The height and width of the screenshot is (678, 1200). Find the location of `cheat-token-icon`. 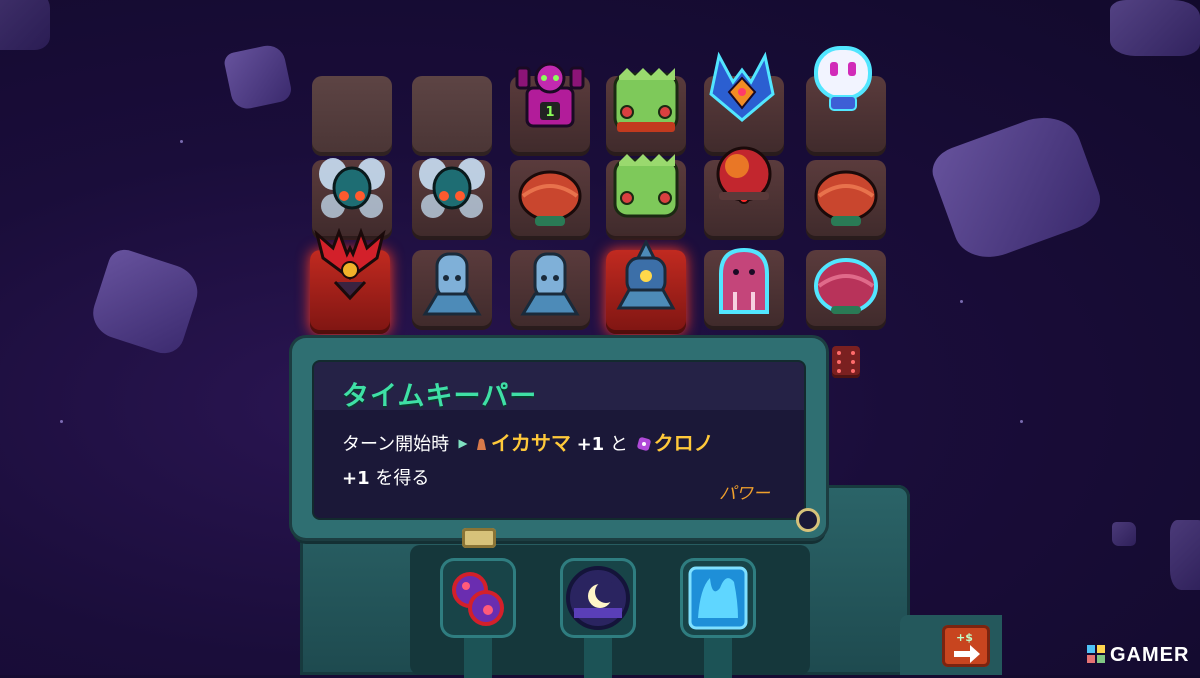

cheat-token-icon is located at coordinates (481, 444).